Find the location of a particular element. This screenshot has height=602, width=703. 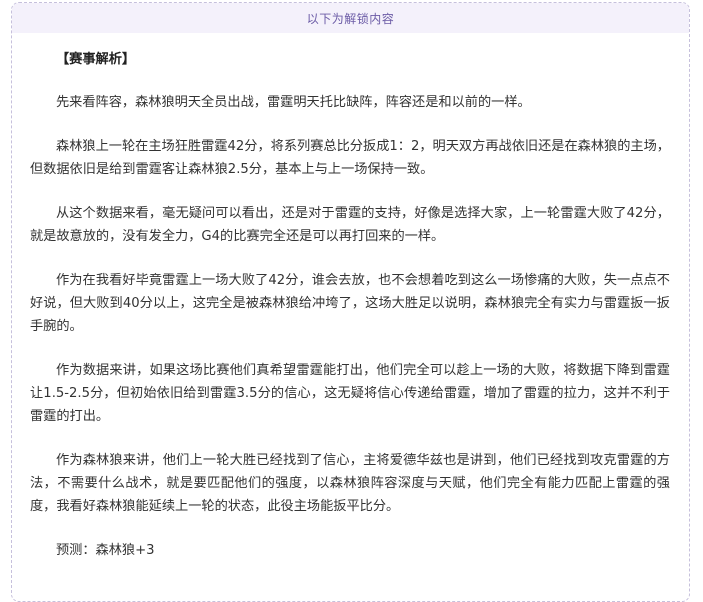

unlock-notice-bar: 以下为解锁内容 is located at coordinates (350, 18).